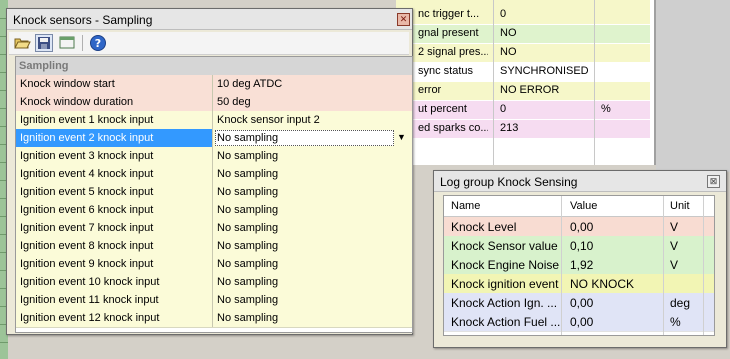  I want to click on property-name: Ignition event 11 knock input, so click(114, 300).